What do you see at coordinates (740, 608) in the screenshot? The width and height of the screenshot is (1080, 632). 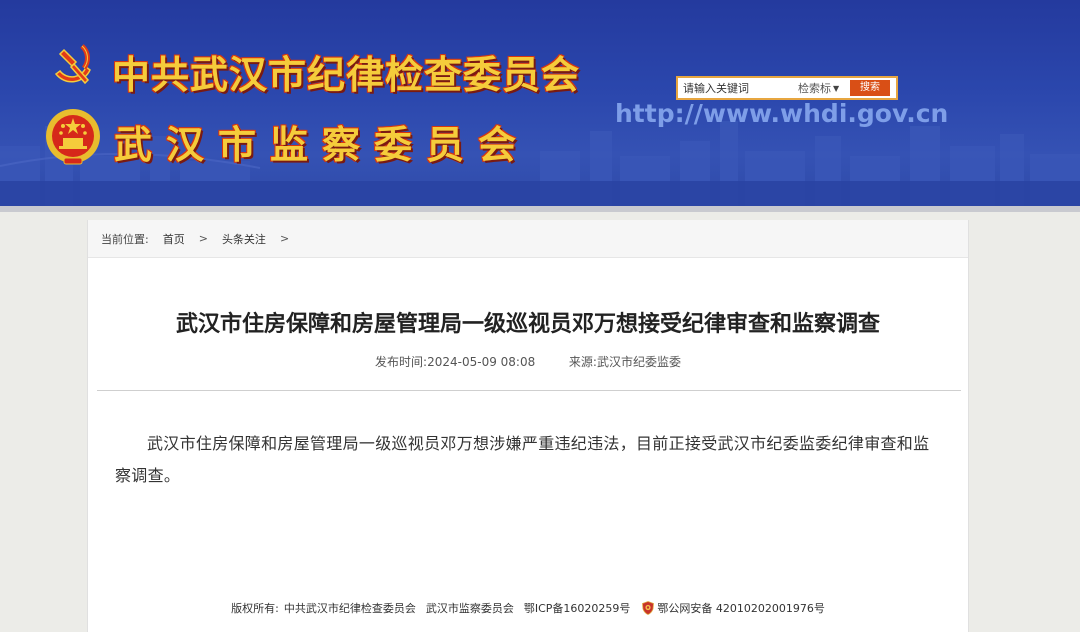 I see `police-record-link: 鄂公网安备 42010202001976号` at bounding box center [740, 608].